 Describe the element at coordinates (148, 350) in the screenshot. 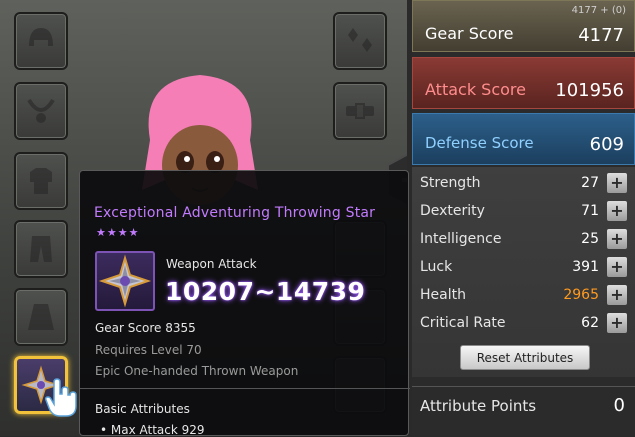

I see `item-level-requirement: Requires Level 70` at that location.